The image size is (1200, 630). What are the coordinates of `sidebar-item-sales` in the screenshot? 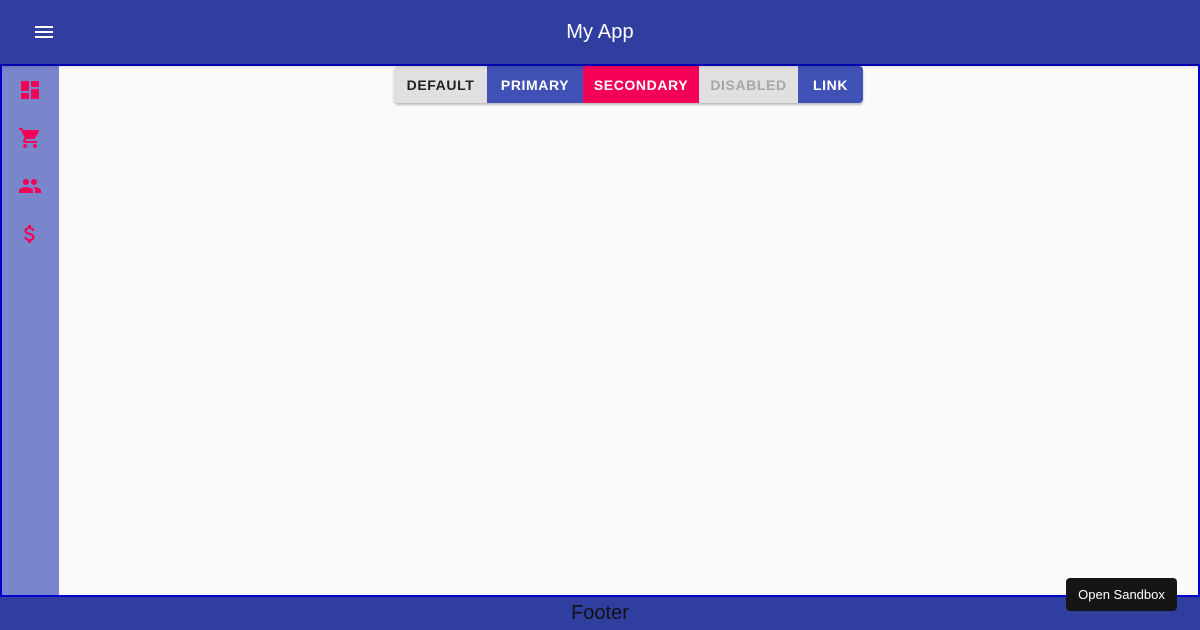 It's located at (30, 234).